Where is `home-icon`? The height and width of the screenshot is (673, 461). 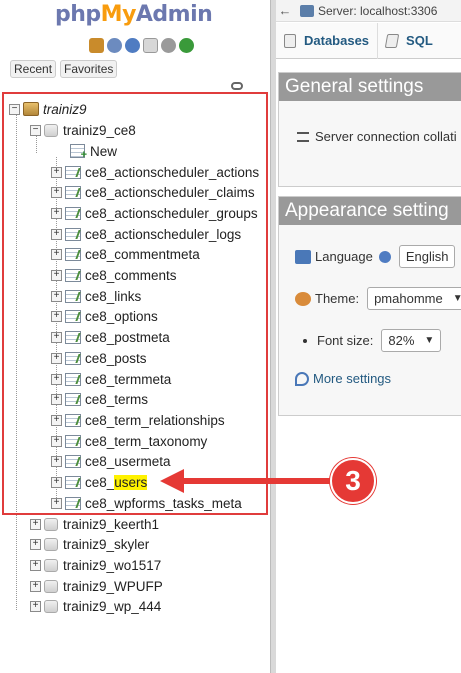 home-icon is located at coordinates (96, 45).